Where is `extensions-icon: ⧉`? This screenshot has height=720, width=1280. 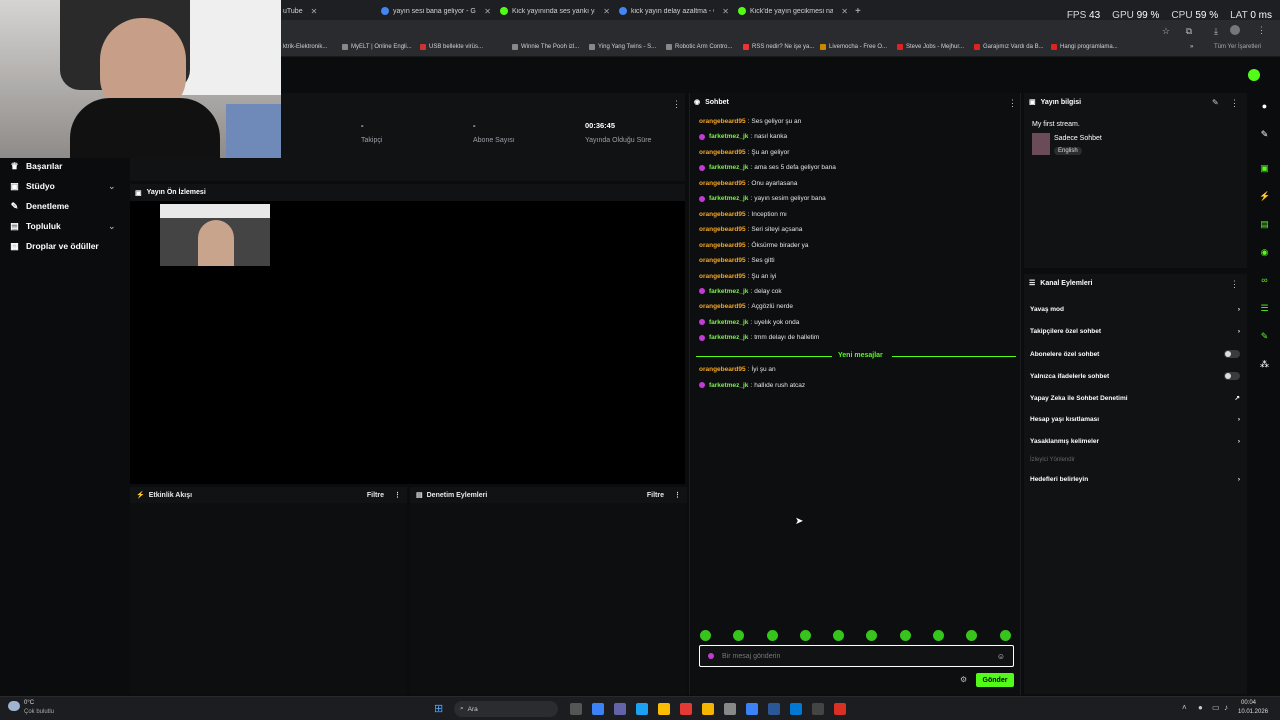 extensions-icon: ⧉ is located at coordinates (1189, 31).